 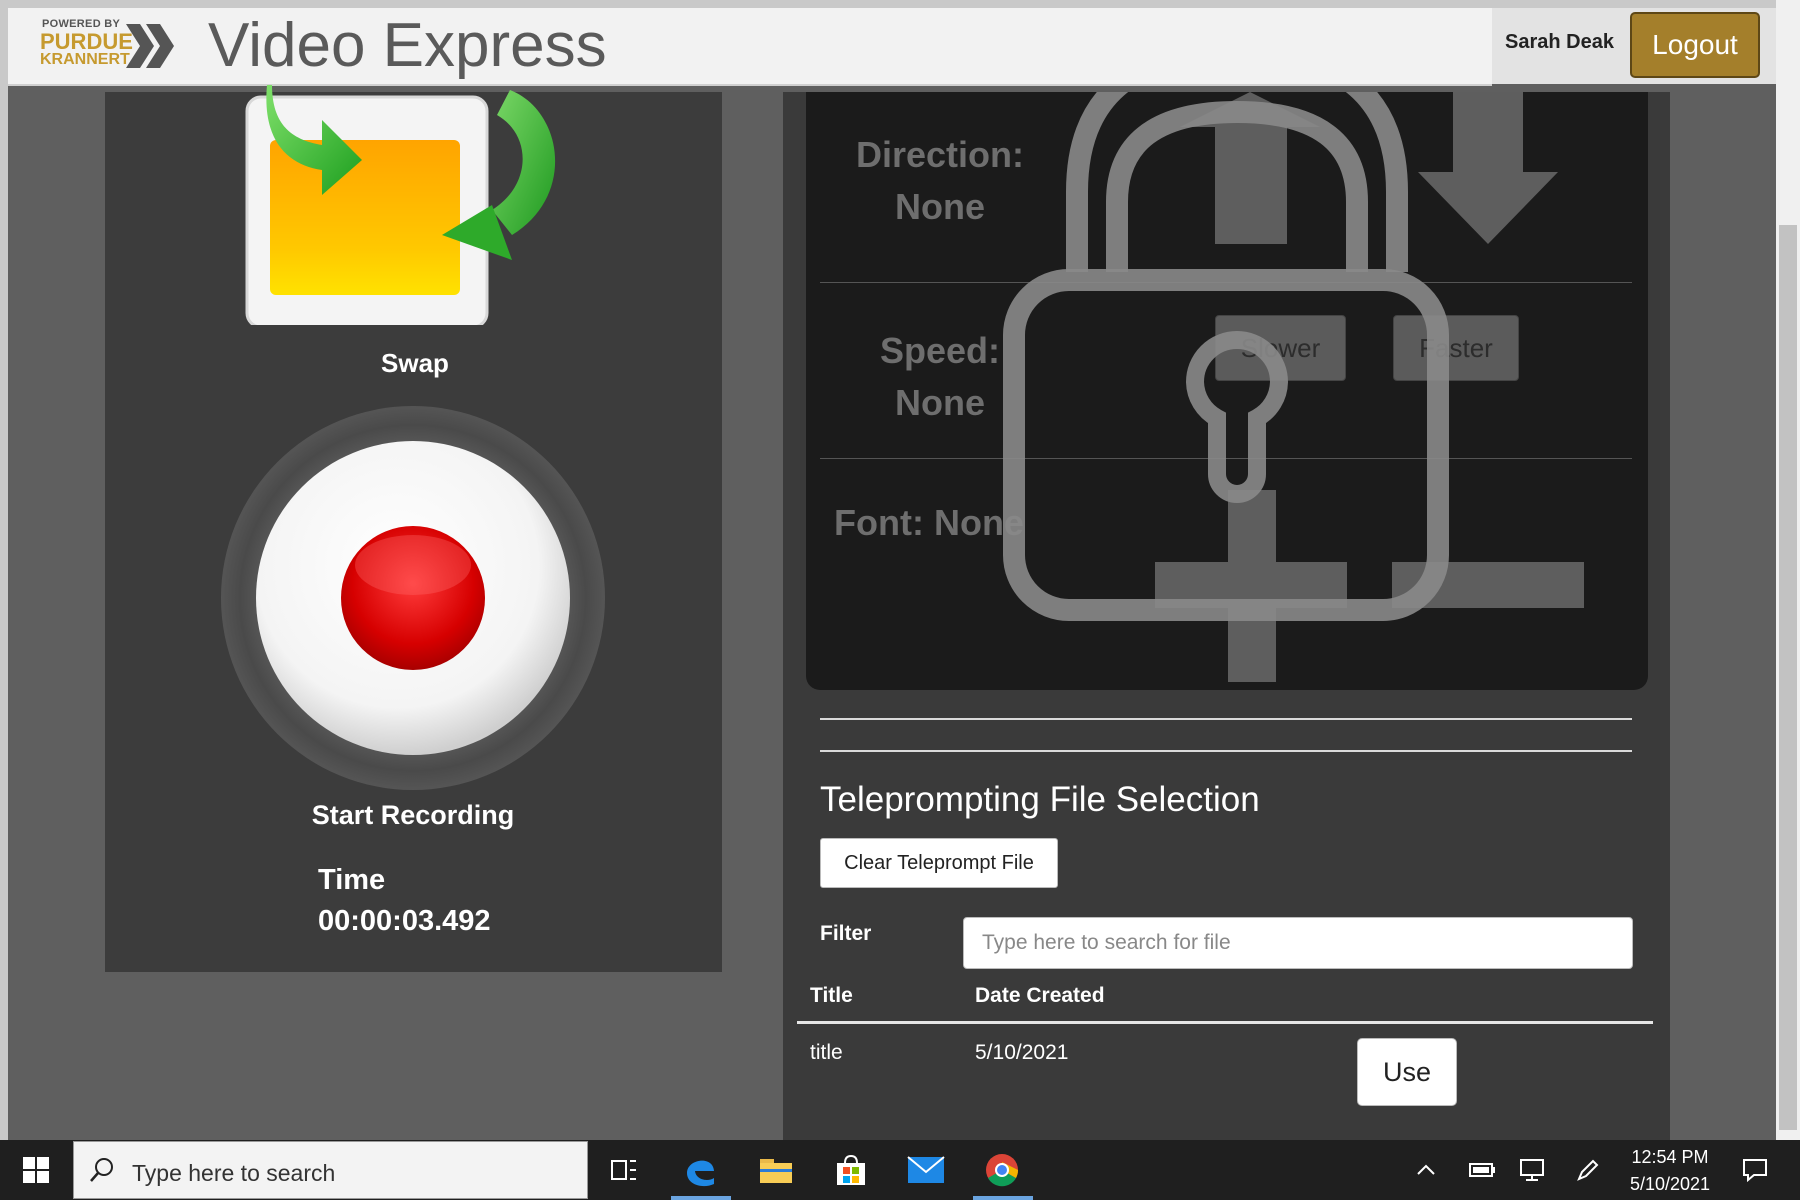 What do you see at coordinates (1559, 42) in the screenshot?
I see `user-name: Sarah Deak` at bounding box center [1559, 42].